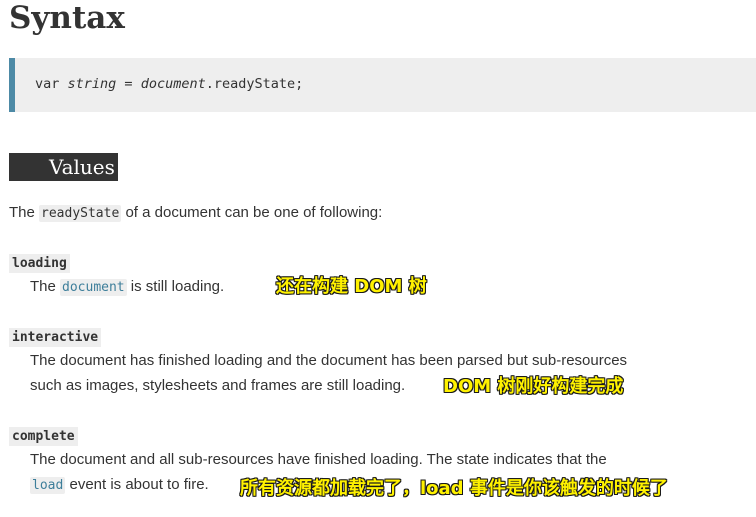 Image resolution: width=756 pixels, height=517 pixels. What do you see at coordinates (93, 287) in the screenshot?
I see `document-link: document` at bounding box center [93, 287].